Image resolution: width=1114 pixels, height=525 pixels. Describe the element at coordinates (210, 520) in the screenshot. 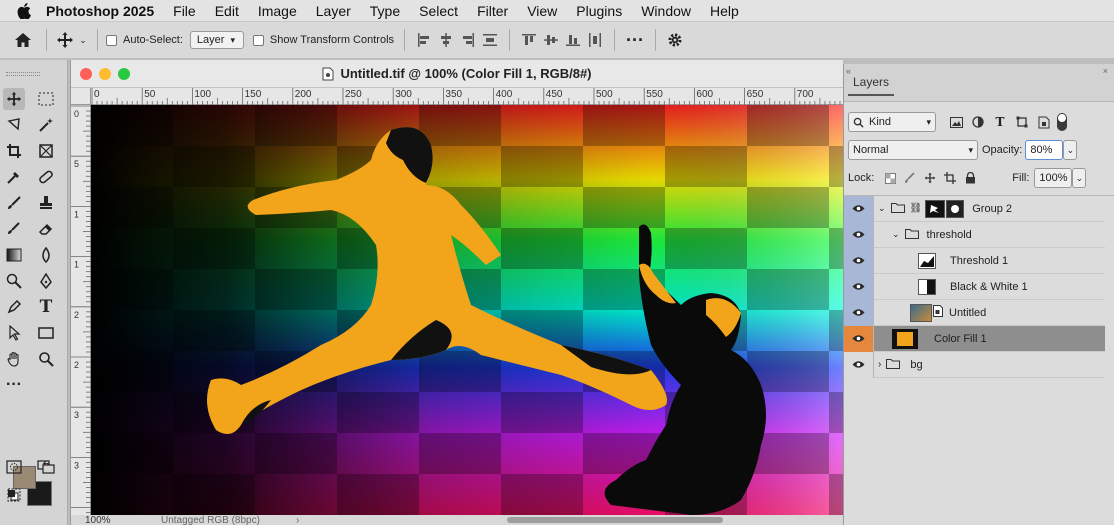

I see `document-profile: Untagged RGB (8bpc)` at that location.